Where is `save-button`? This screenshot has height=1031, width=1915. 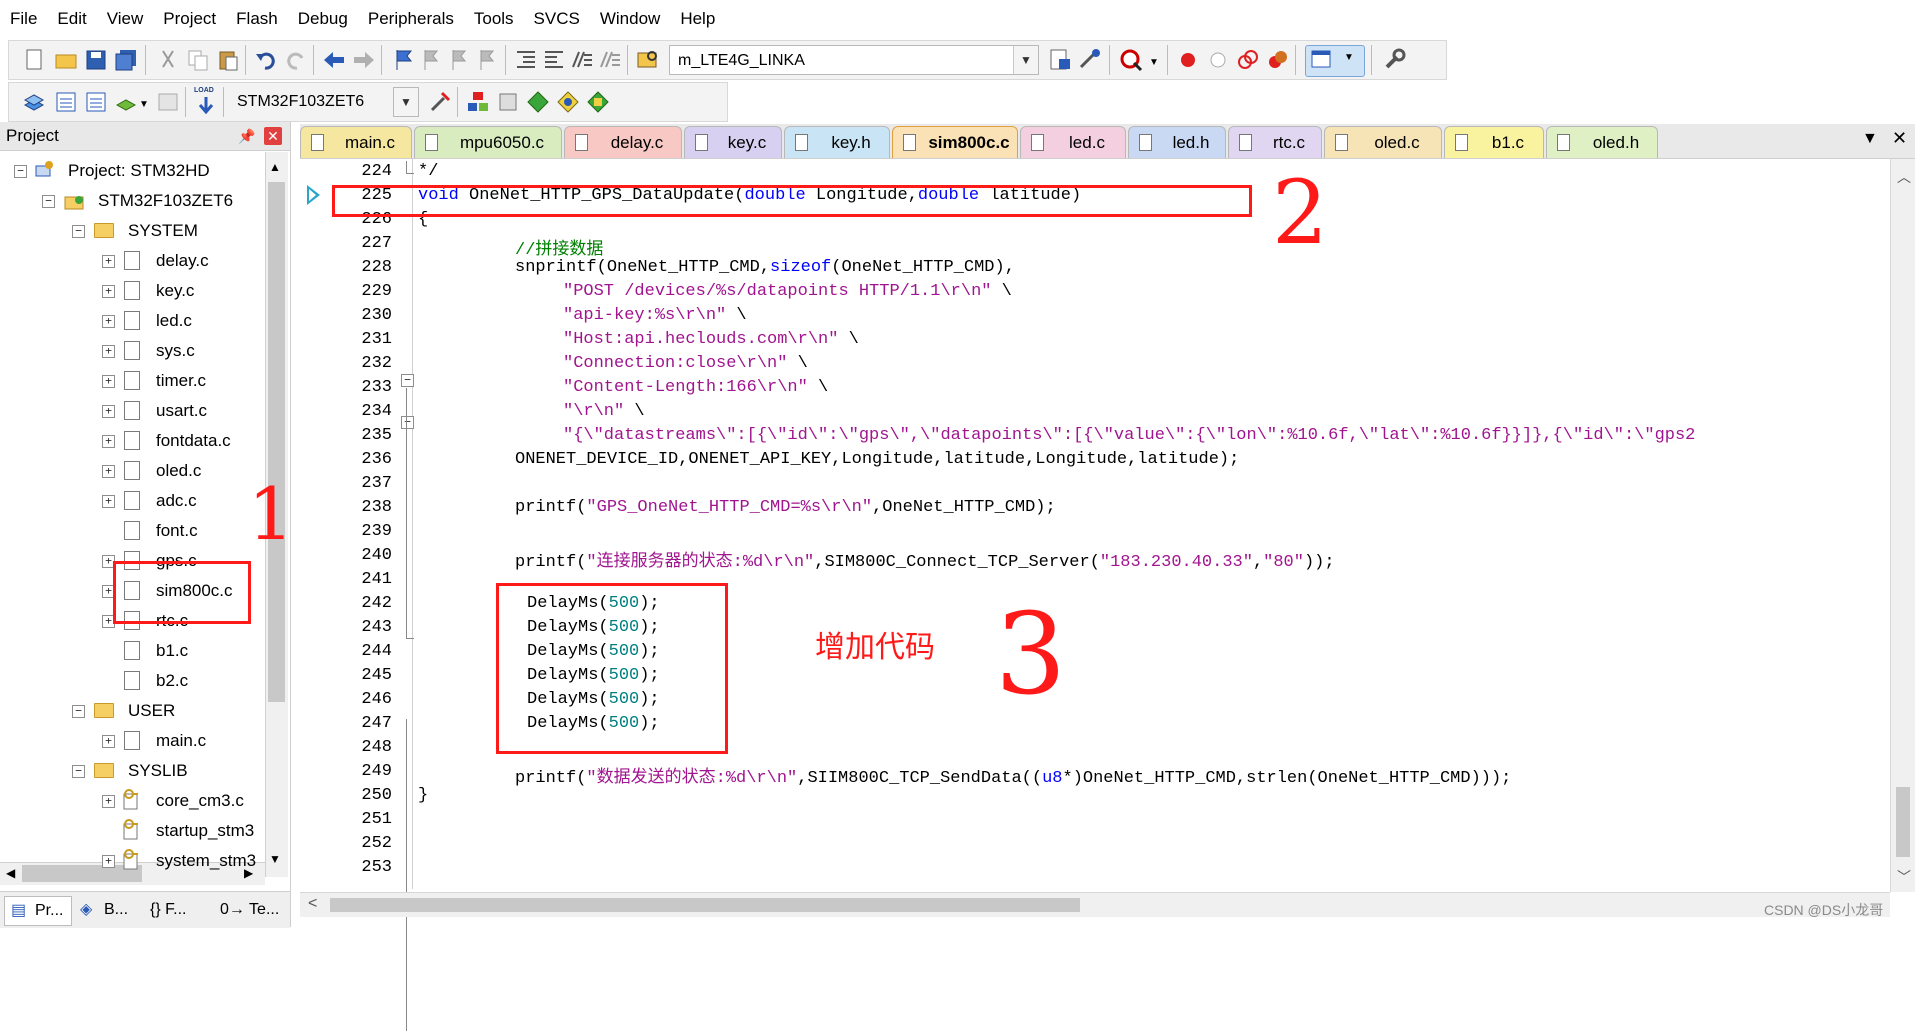 save-button is located at coordinates (96, 60).